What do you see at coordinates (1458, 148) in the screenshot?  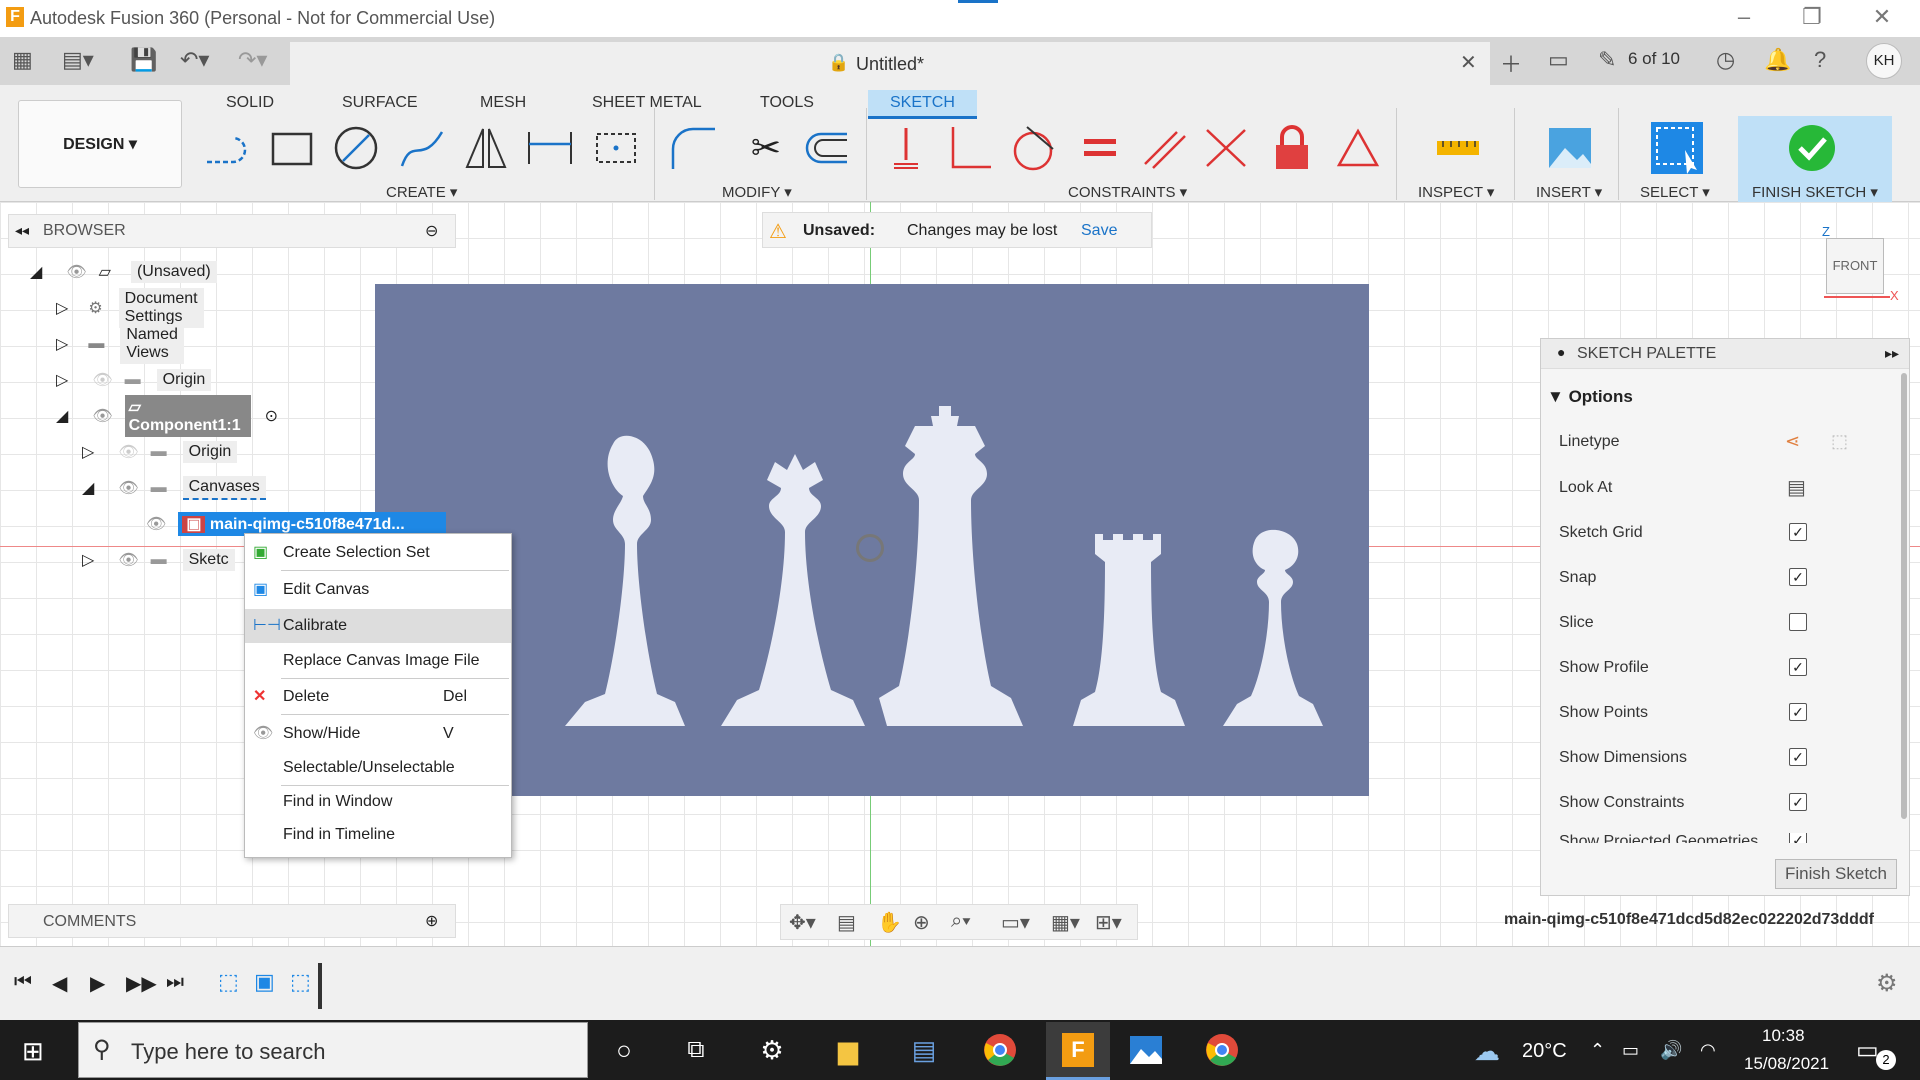 I see `measure-ruler-icon` at bounding box center [1458, 148].